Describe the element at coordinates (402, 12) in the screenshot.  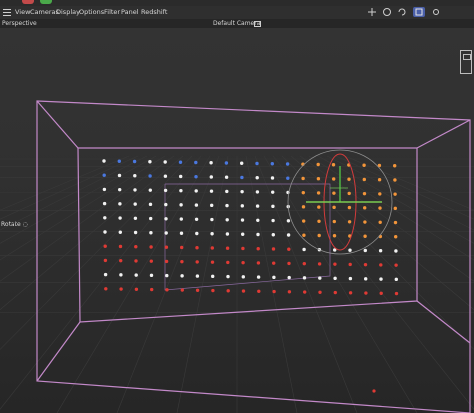
I see `rotate-tool-icon` at that location.